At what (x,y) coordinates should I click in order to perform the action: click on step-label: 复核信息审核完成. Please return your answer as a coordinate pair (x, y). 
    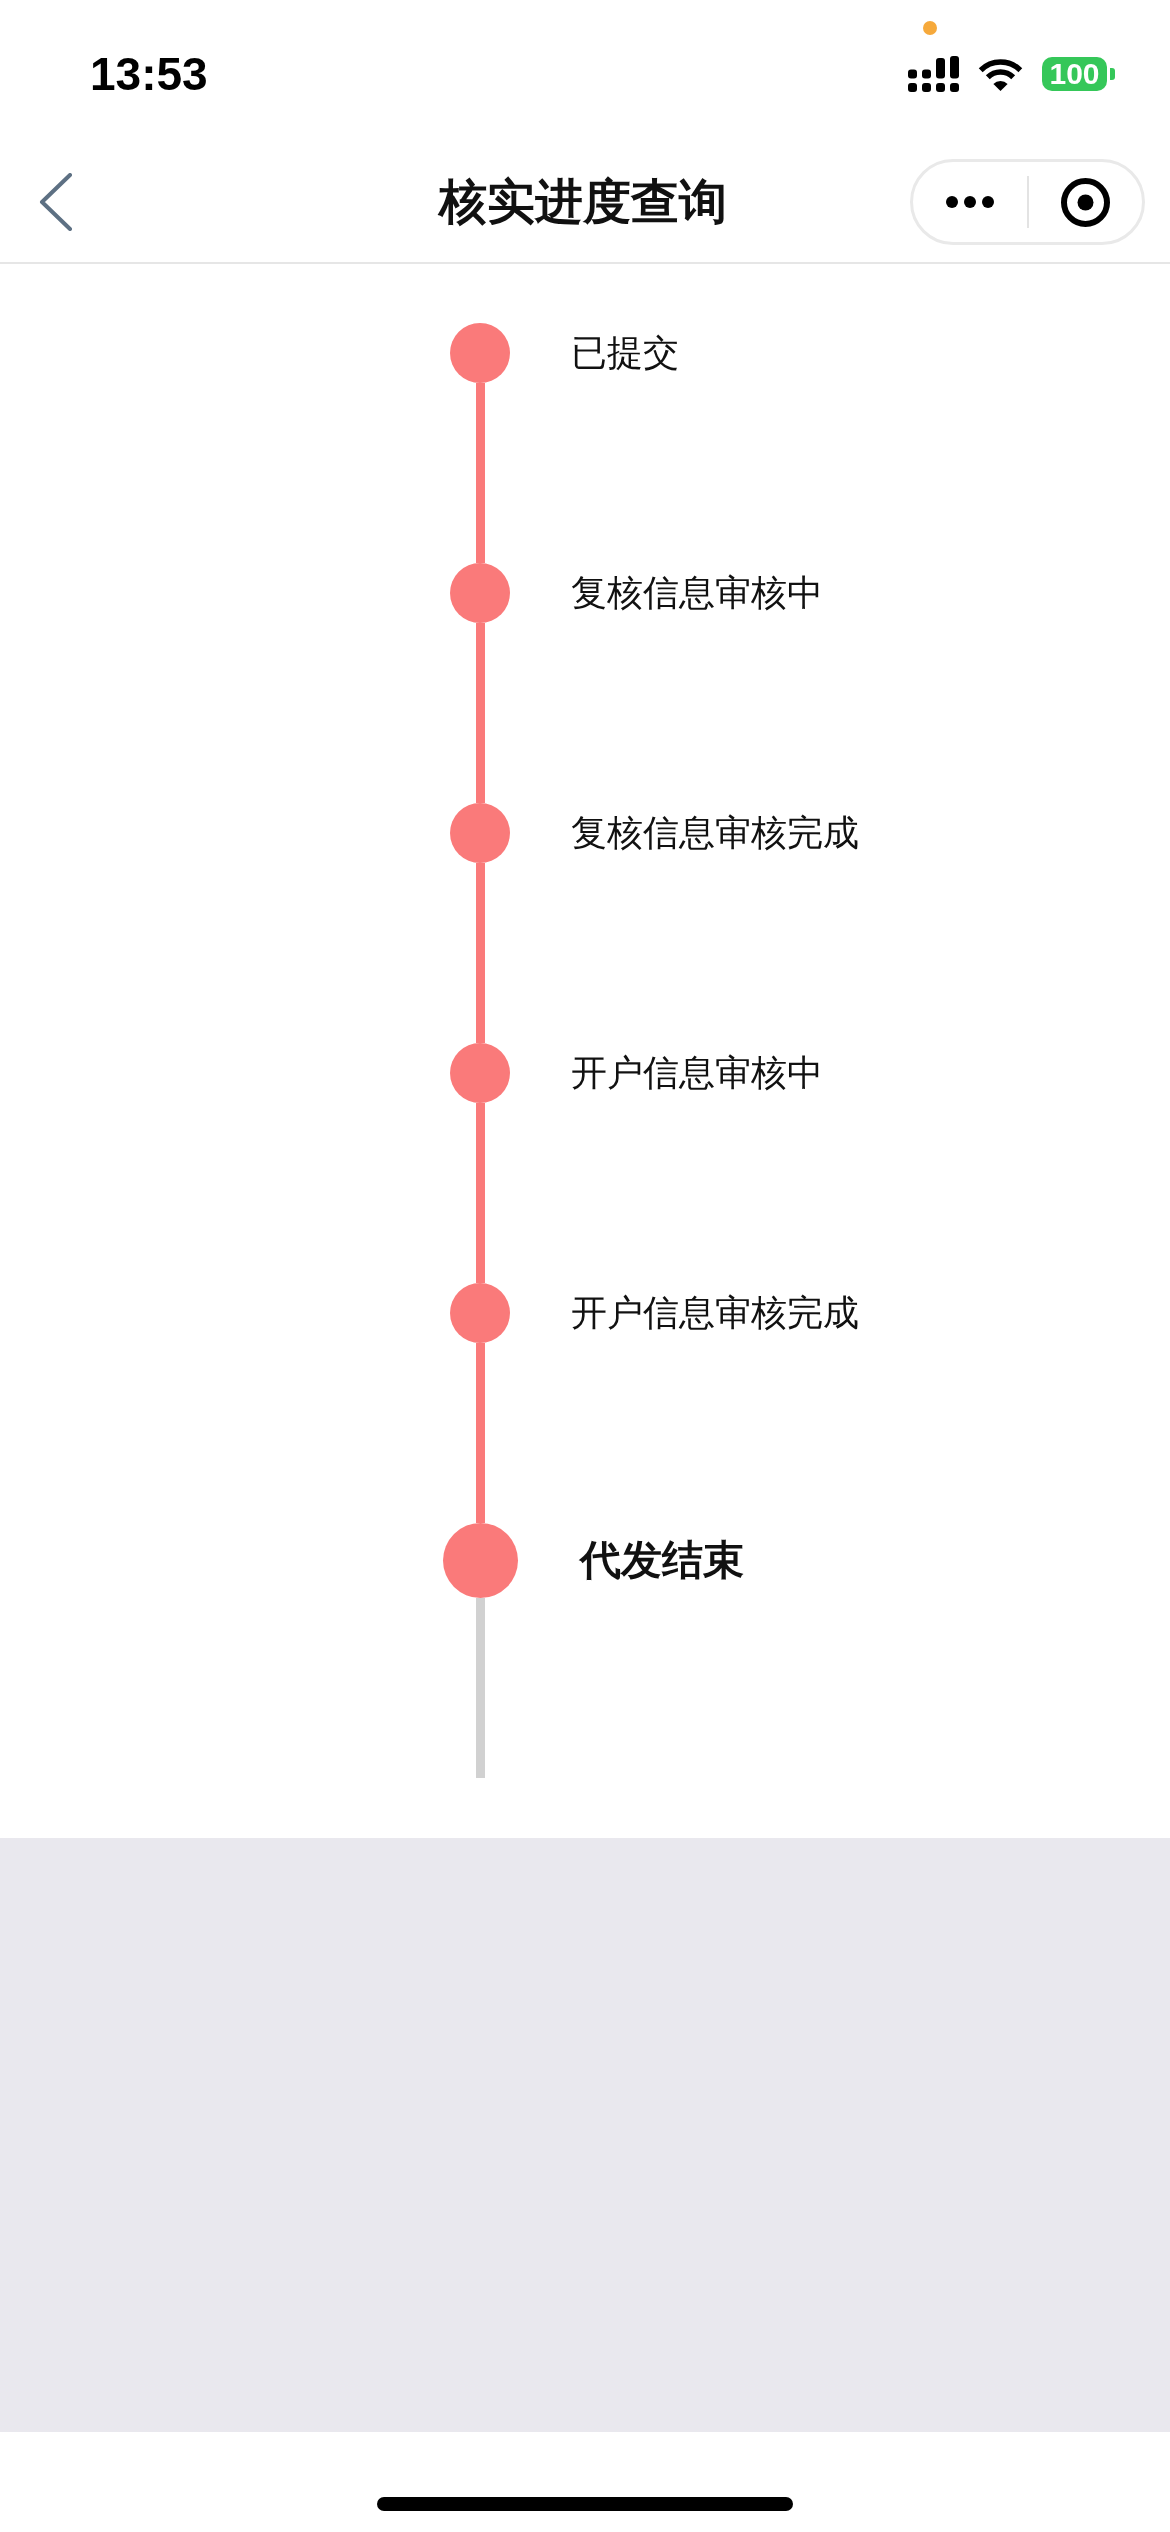
    Looking at the image, I should click on (715, 833).